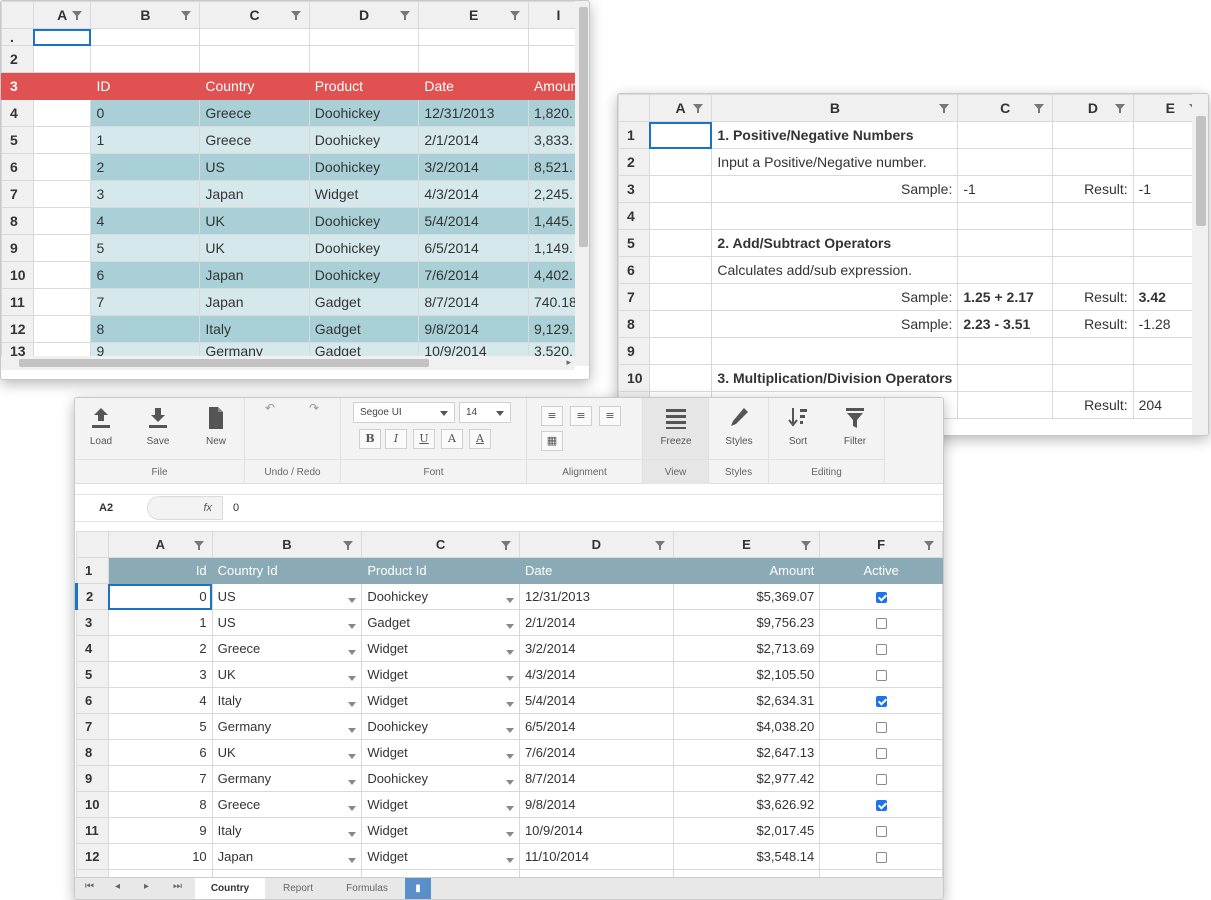 The width and height of the screenshot is (1211, 900). What do you see at coordinates (440, 726) in the screenshot?
I see `cell-product-dropdown: Doohickey` at bounding box center [440, 726].